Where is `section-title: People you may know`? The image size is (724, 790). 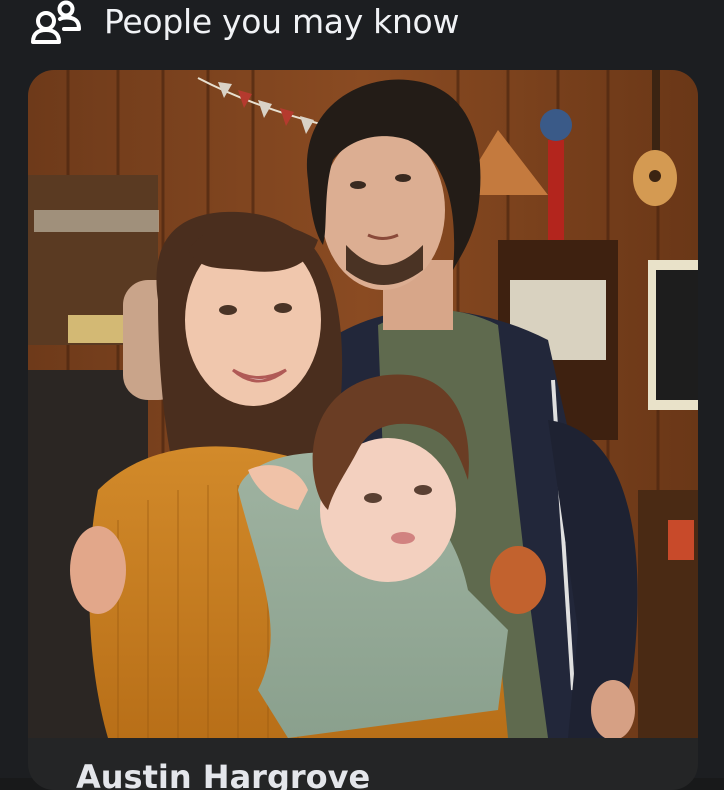 section-title: People you may know is located at coordinates (282, 21).